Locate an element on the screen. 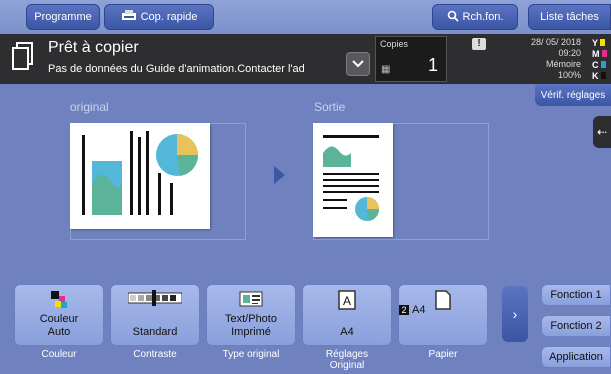 This screenshot has height=374, width=611. density-button: Standard is located at coordinates (155, 315).